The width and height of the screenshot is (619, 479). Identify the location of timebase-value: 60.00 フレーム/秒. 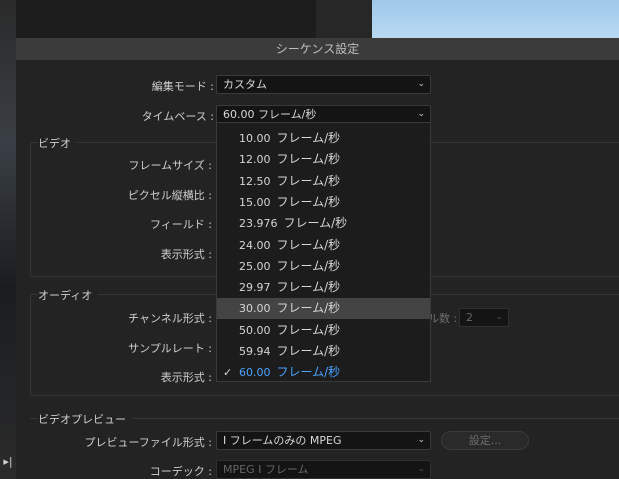
(270, 114).